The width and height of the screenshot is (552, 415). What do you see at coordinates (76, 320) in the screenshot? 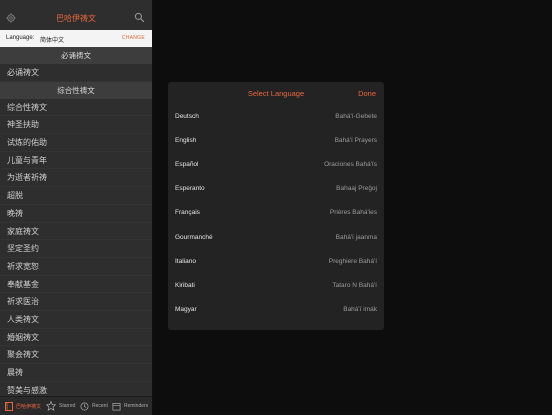
I see `list-item: 人类祷文` at bounding box center [76, 320].